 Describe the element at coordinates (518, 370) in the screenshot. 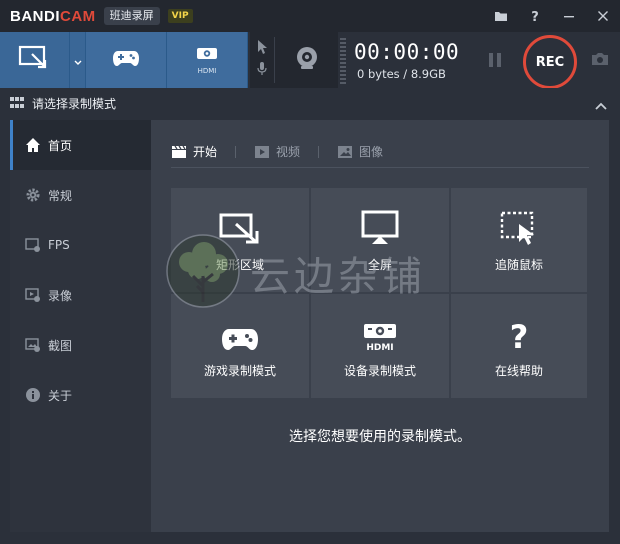

I see `mode-label: 在线帮助` at that location.